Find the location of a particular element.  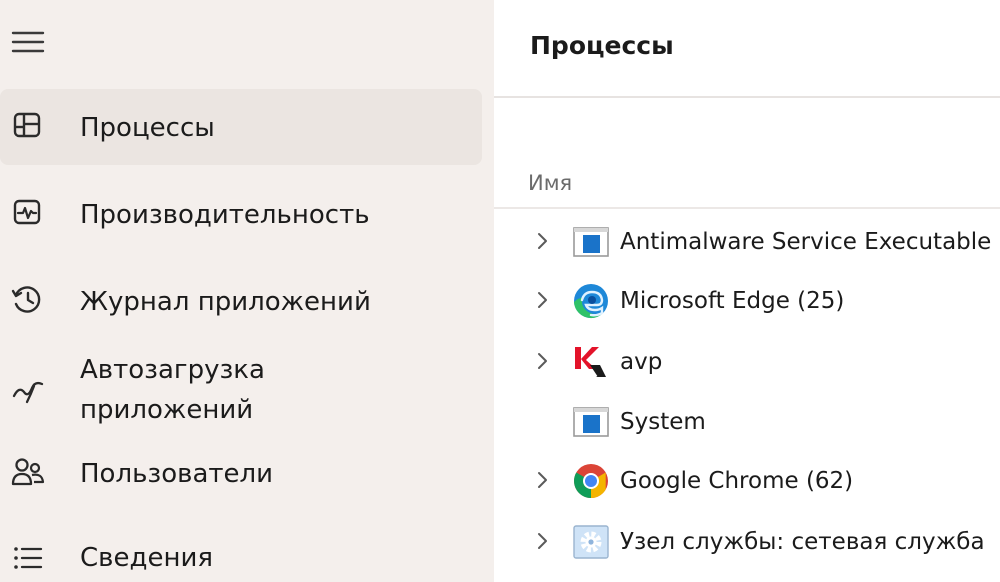

process-row: Microsoft Edge (25) is located at coordinates (747, 301).